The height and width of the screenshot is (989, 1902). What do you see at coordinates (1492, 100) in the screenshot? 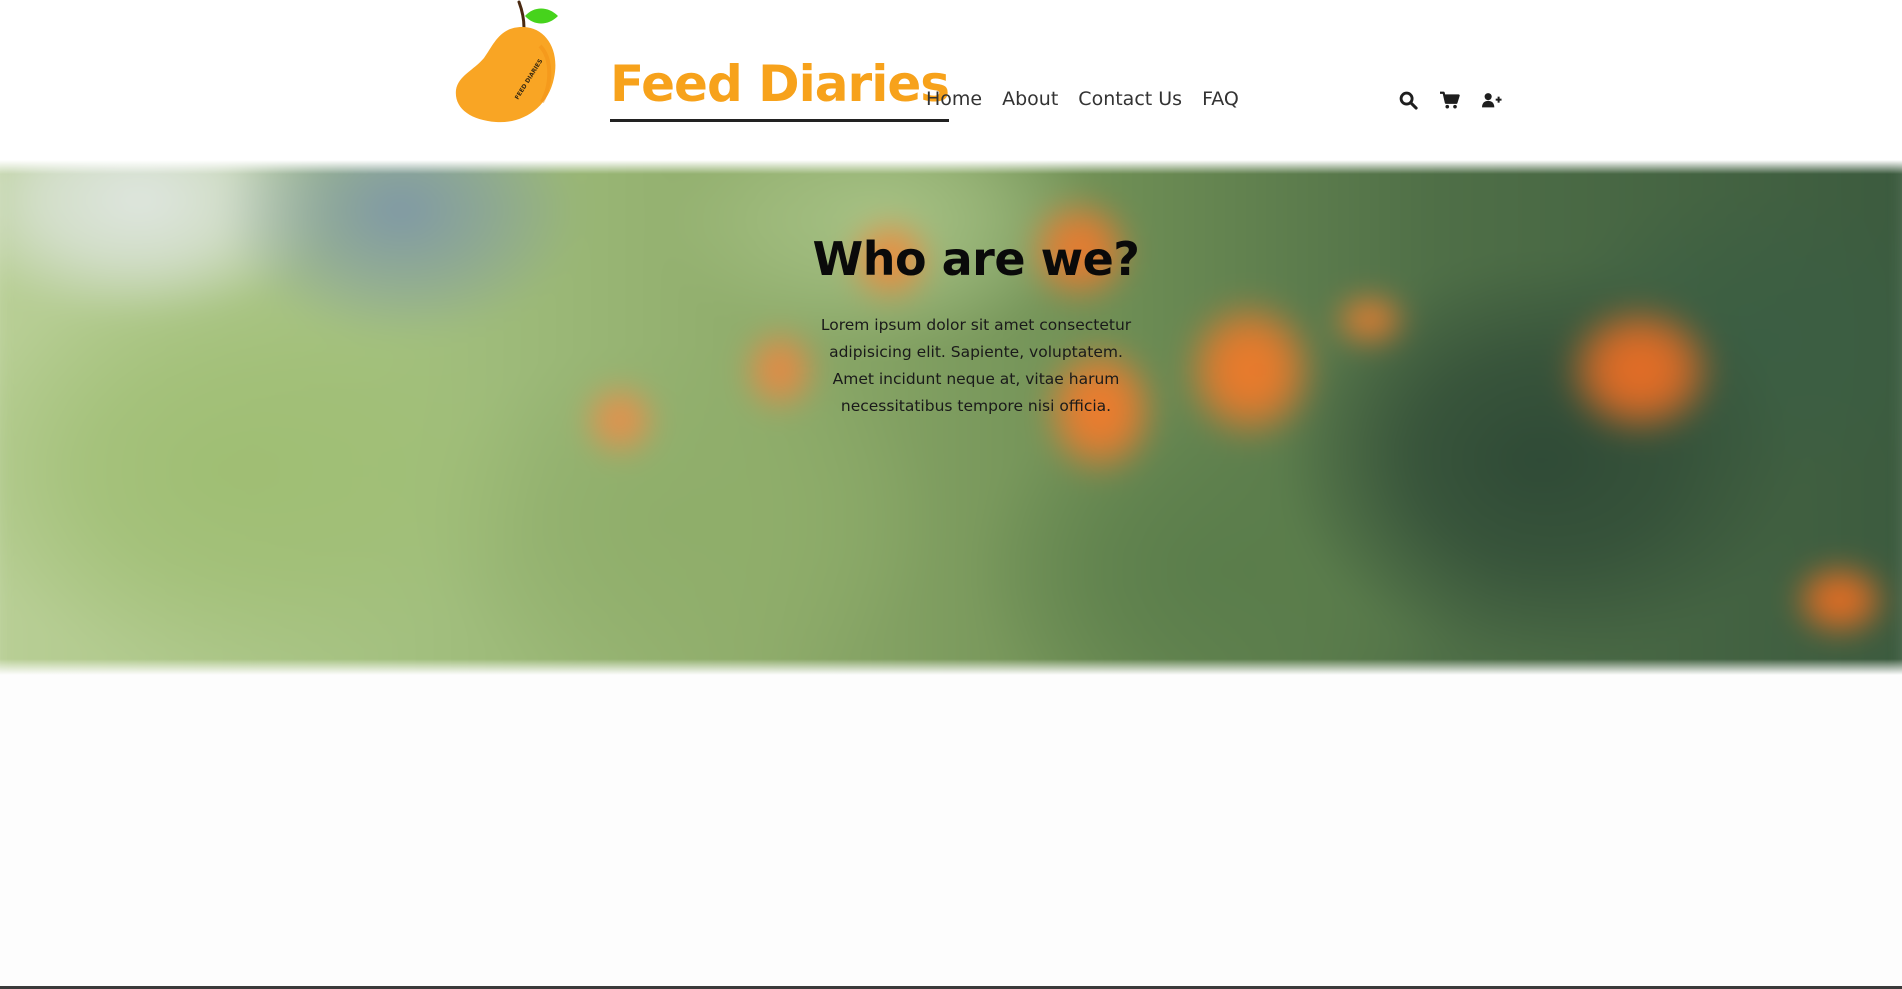
I see `user-plus-icon` at bounding box center [1492, 100].